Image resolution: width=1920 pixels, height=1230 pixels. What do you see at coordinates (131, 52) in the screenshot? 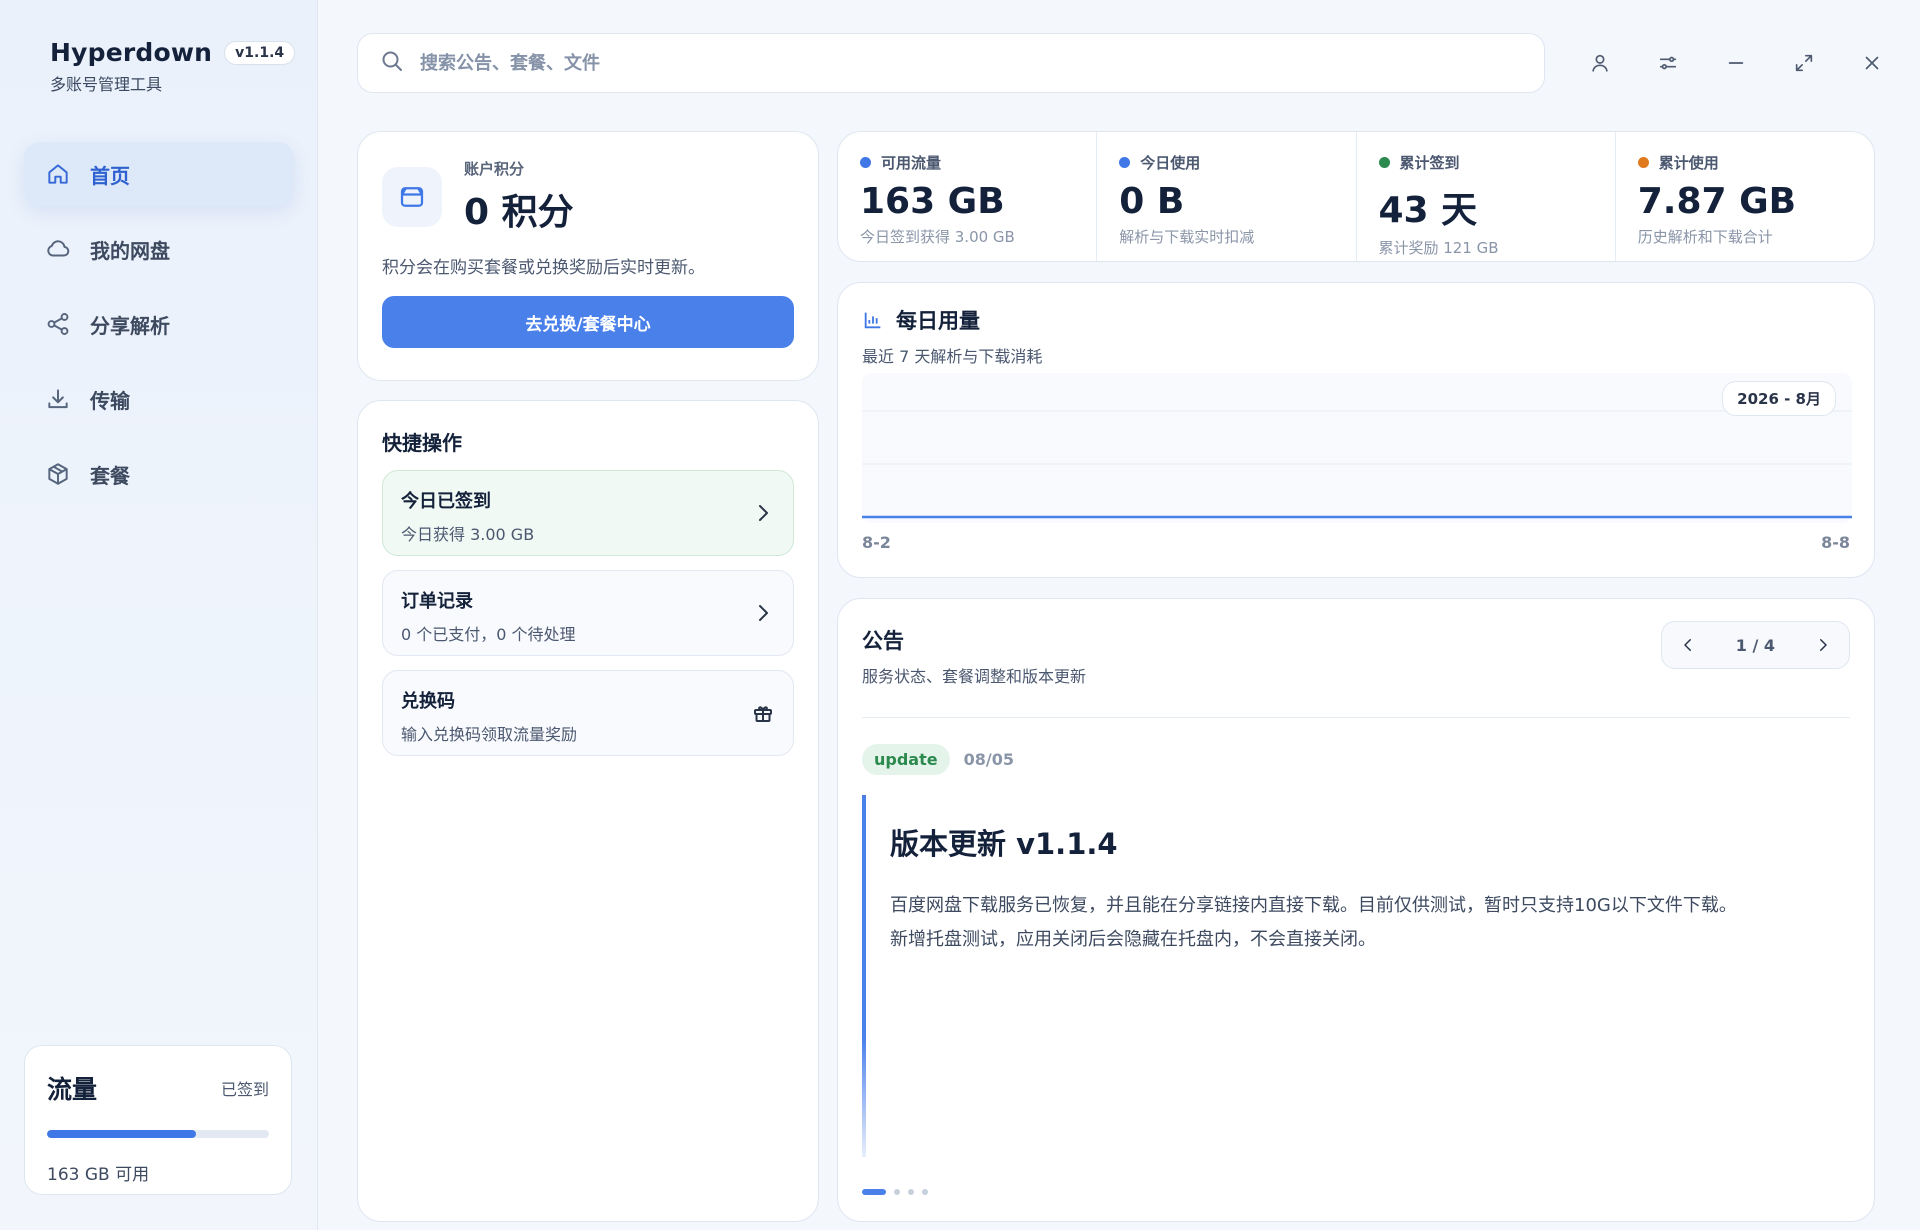
I see `app-name: Hyperdown` at bounding box center [131, 52].